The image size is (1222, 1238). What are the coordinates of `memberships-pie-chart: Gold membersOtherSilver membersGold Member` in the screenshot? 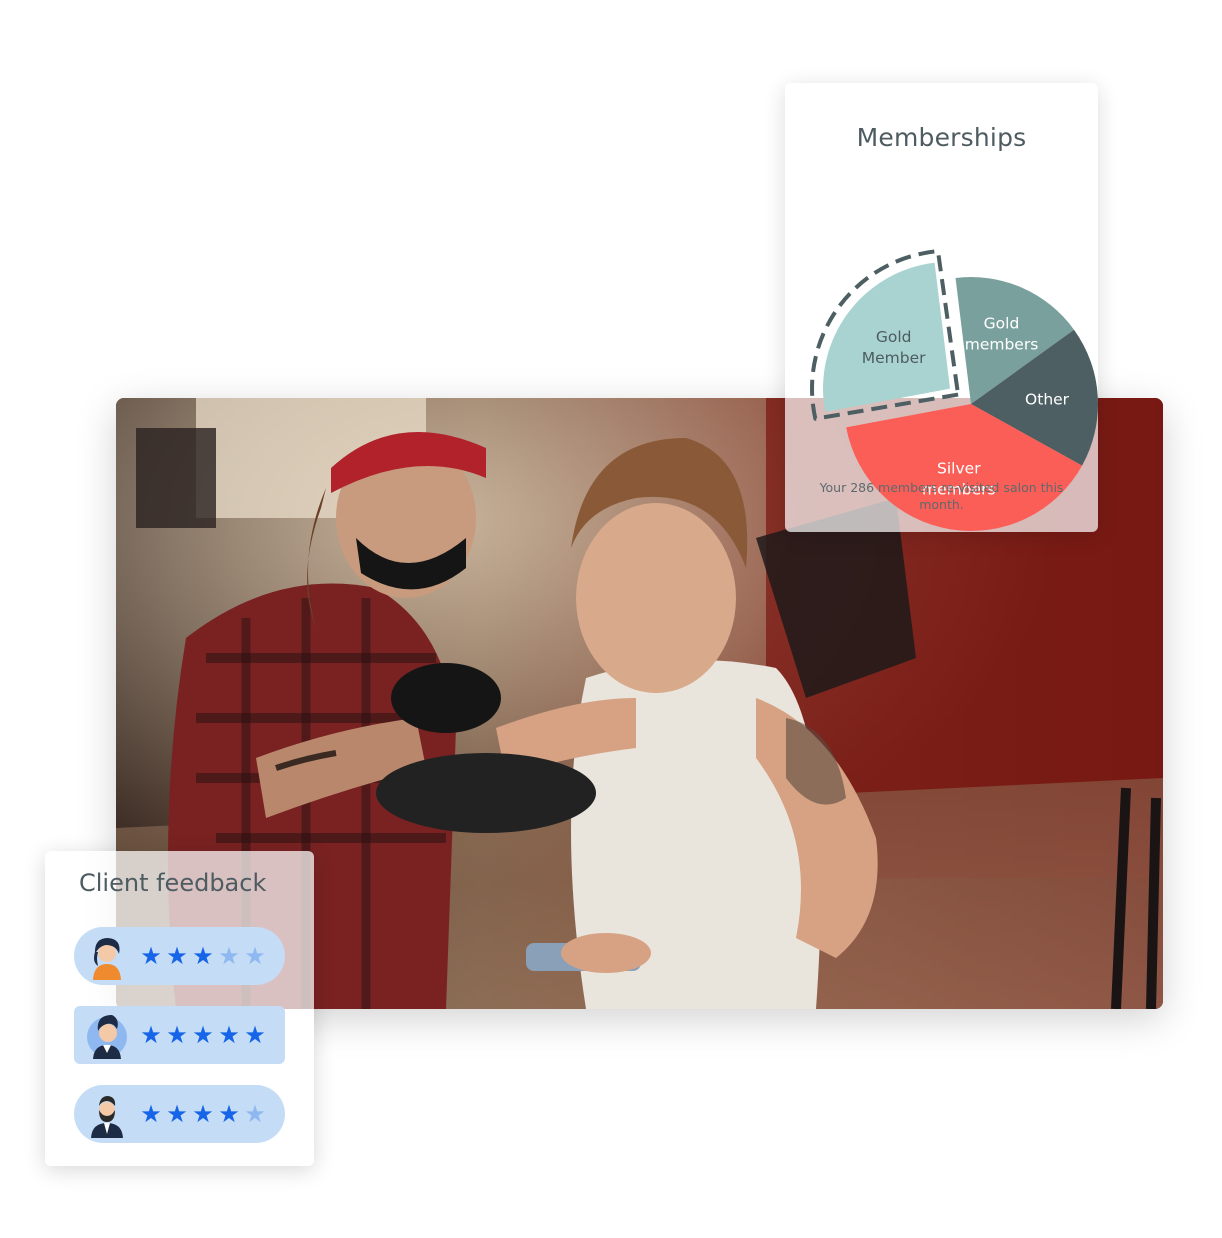 It's located at (954, 390).